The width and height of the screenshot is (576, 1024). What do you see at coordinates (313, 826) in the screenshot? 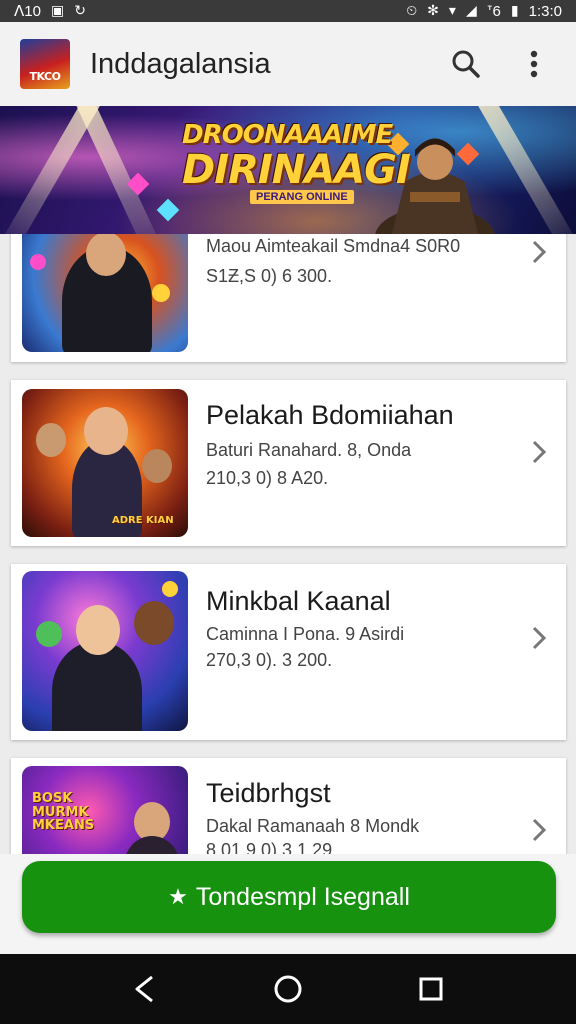
I see `card-line-1: Dakal Ramanaah 8 Mondk` at bounding box center [313, 826].